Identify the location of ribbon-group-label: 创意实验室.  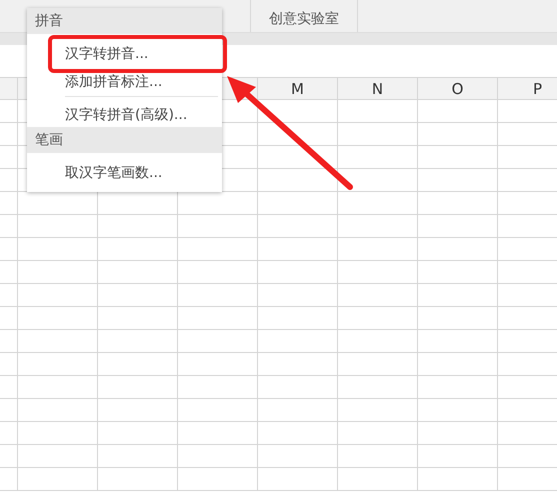
(304, 19).